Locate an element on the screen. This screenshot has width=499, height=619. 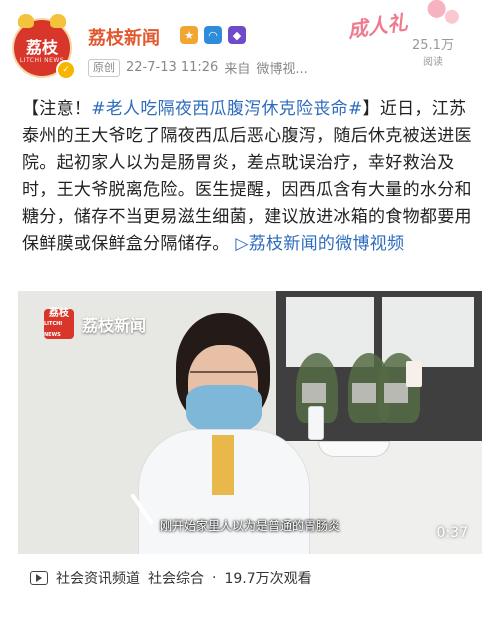
original-badge: 原创 is located at coordinates (104, 67).